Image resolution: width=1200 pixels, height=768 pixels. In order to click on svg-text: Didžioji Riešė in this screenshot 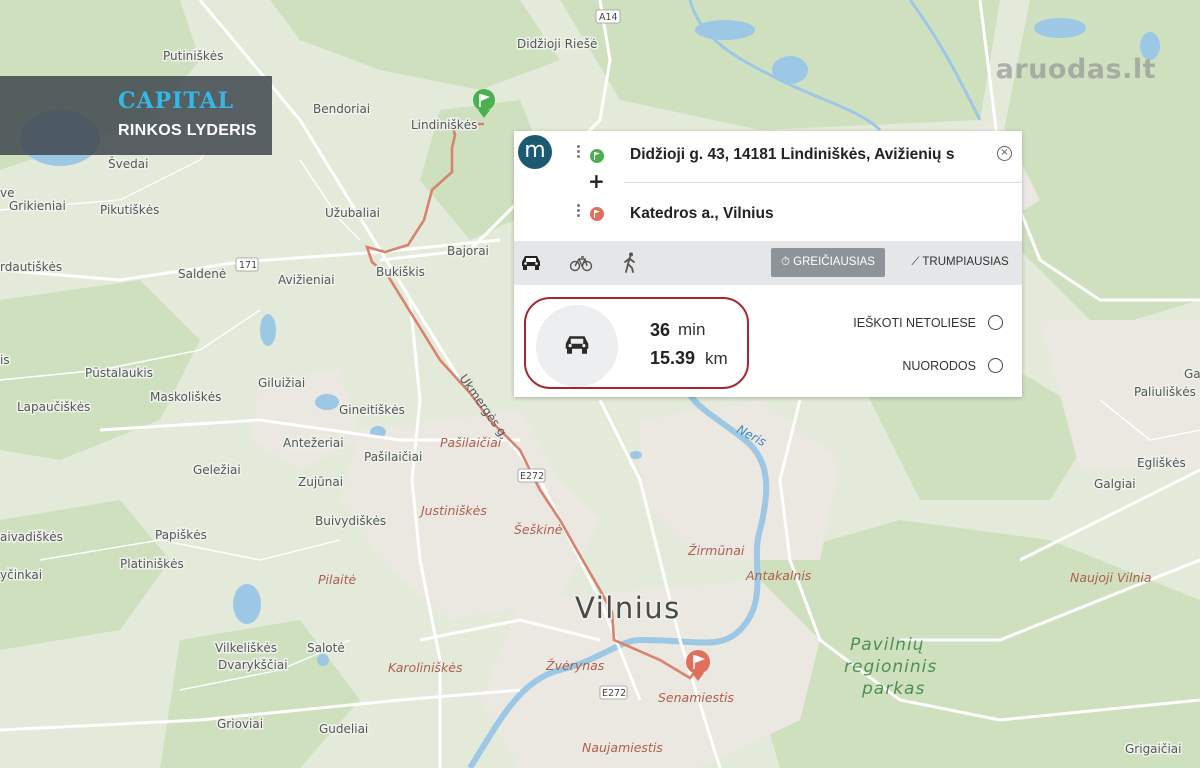, I will do `click(557, 44)`.